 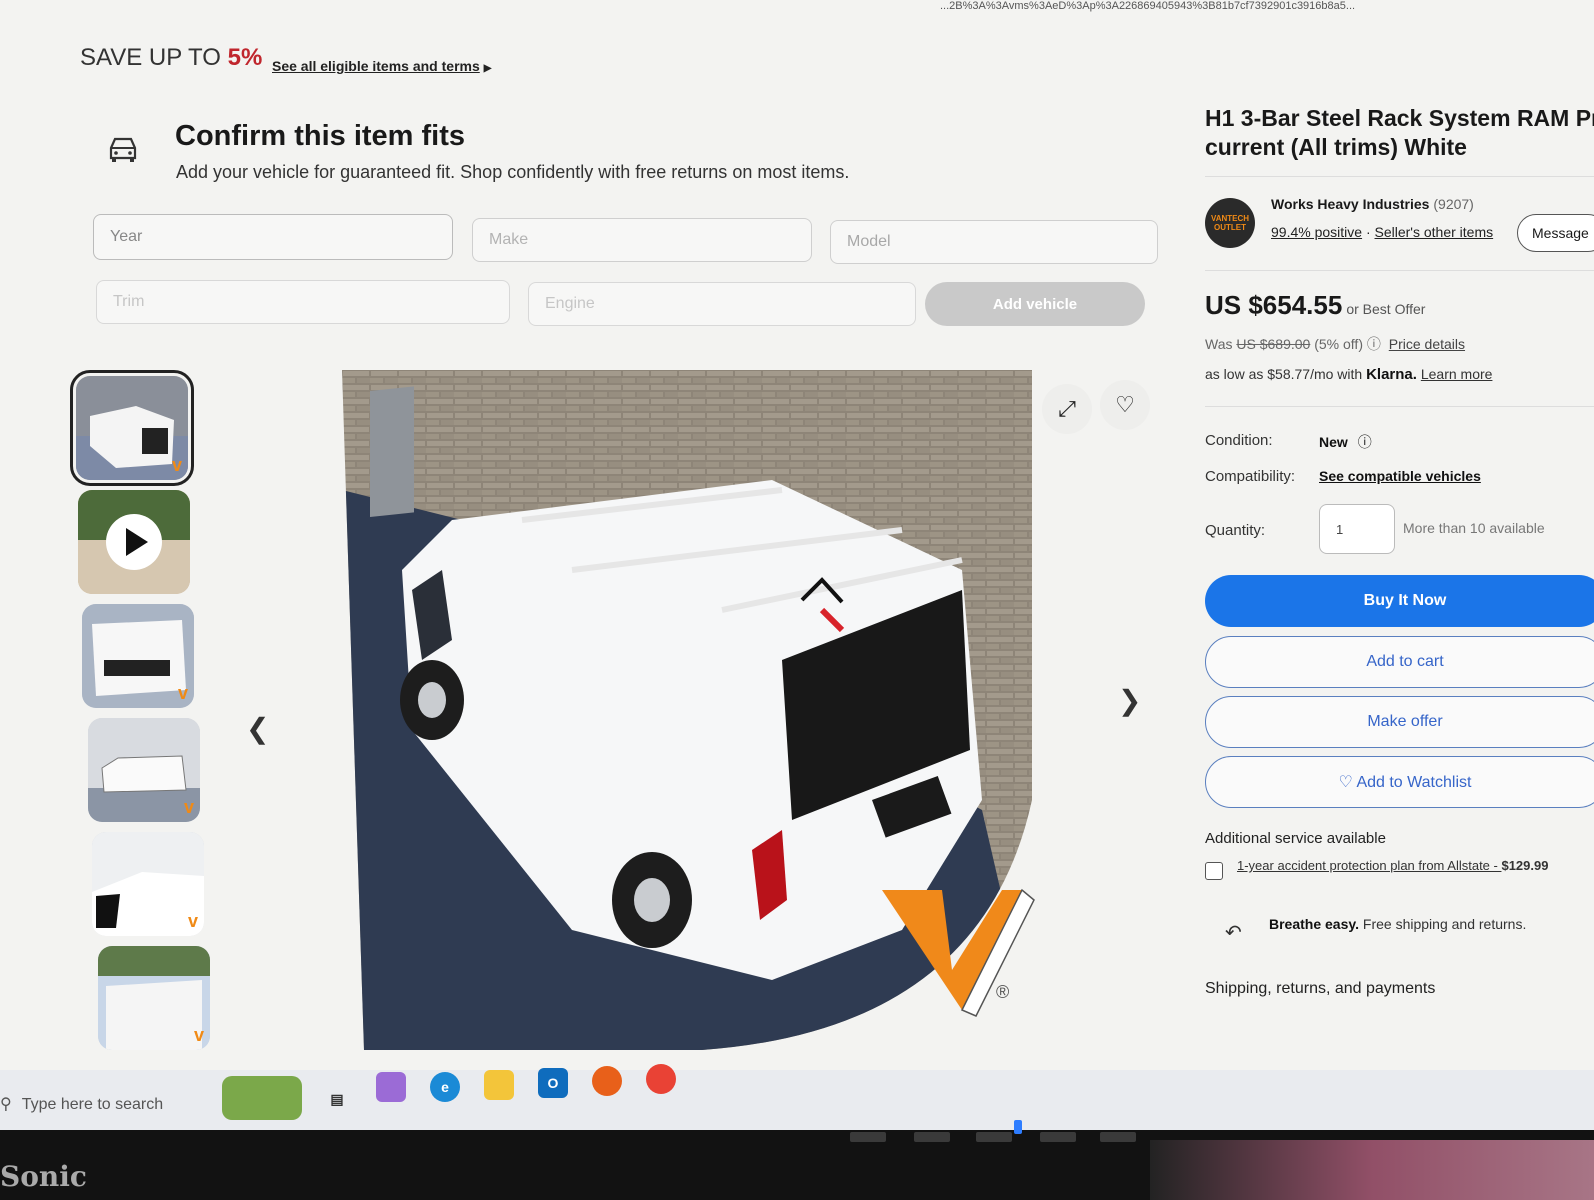 What do you see at coordinates (1230, 223) in the screenshot?
I see `seller-logo: VANTECH OUTLET` at bounding box center [1230, 223].